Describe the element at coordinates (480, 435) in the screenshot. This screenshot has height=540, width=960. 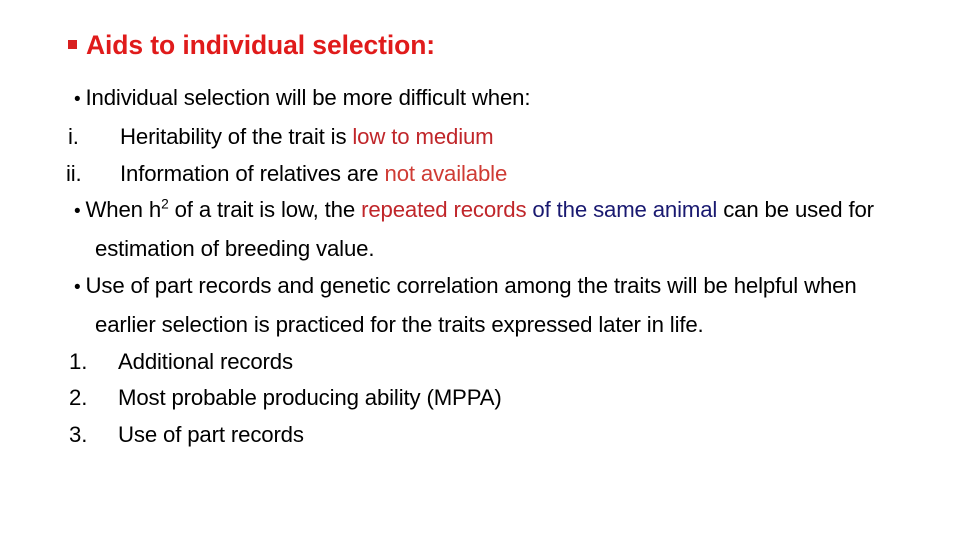
I see `numbered-list-item: 3. Use of part records` at that location.